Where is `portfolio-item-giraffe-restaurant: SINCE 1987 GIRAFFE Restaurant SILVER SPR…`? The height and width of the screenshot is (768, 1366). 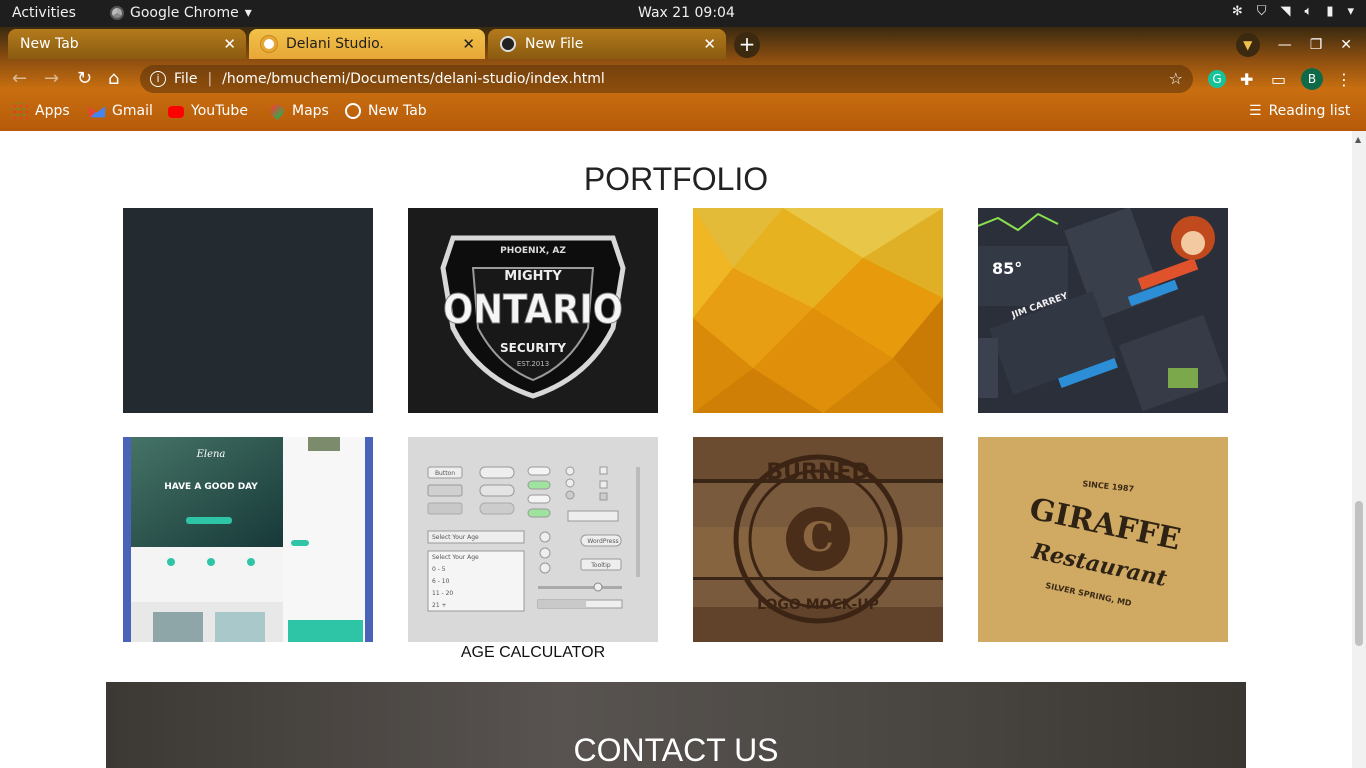 portfolio-item-giraffe-restaurant: SINCE 1987 GIRAFFE Restaurant SILVER SPR… is located at coordinates (1103, 539).